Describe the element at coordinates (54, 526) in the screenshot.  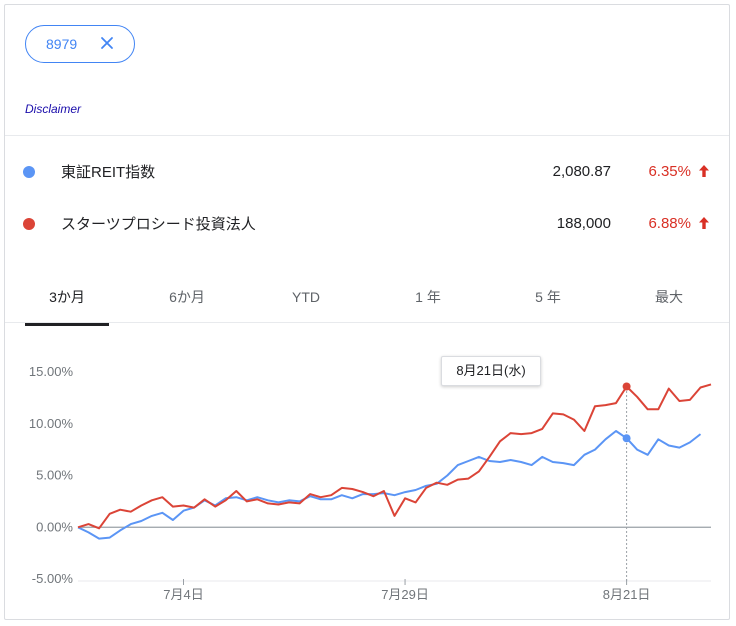
I see `y-tick-label: 0.00%` at that location.